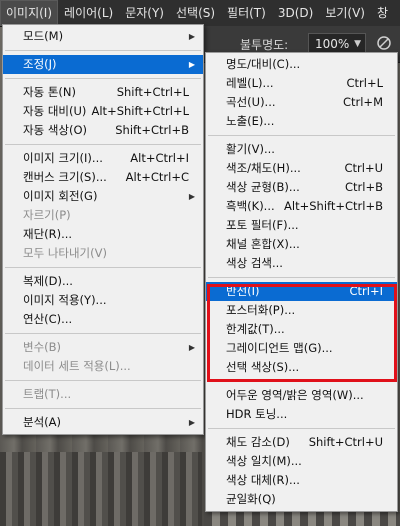  Describe the element at coordinates (295, 13) in the screenshot. I see `menubar-item: 3D(D)` at that location.